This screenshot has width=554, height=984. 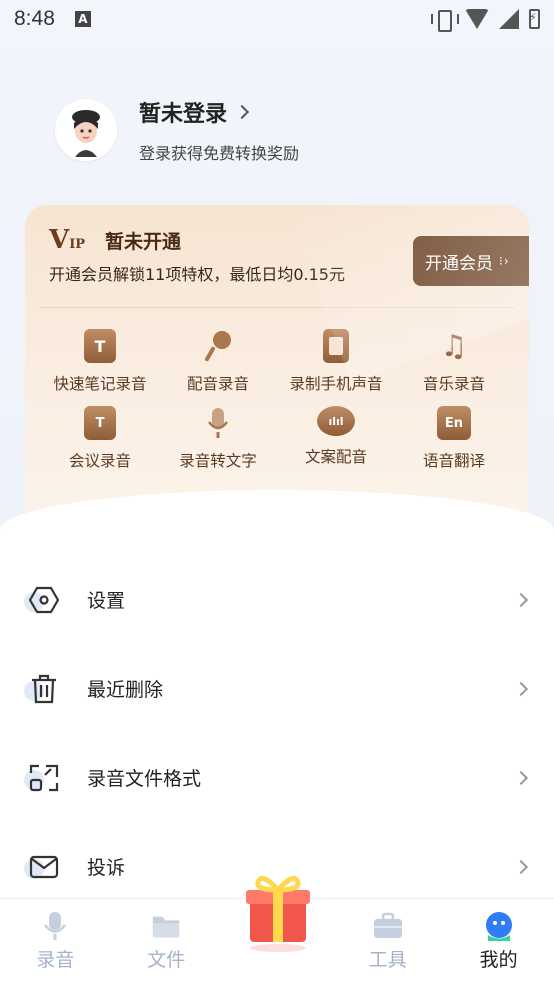 What do you see at coordinates (99, 461) in the screenshot?
I see `feature-label: 会议录音` at bounding box center [99, 461].